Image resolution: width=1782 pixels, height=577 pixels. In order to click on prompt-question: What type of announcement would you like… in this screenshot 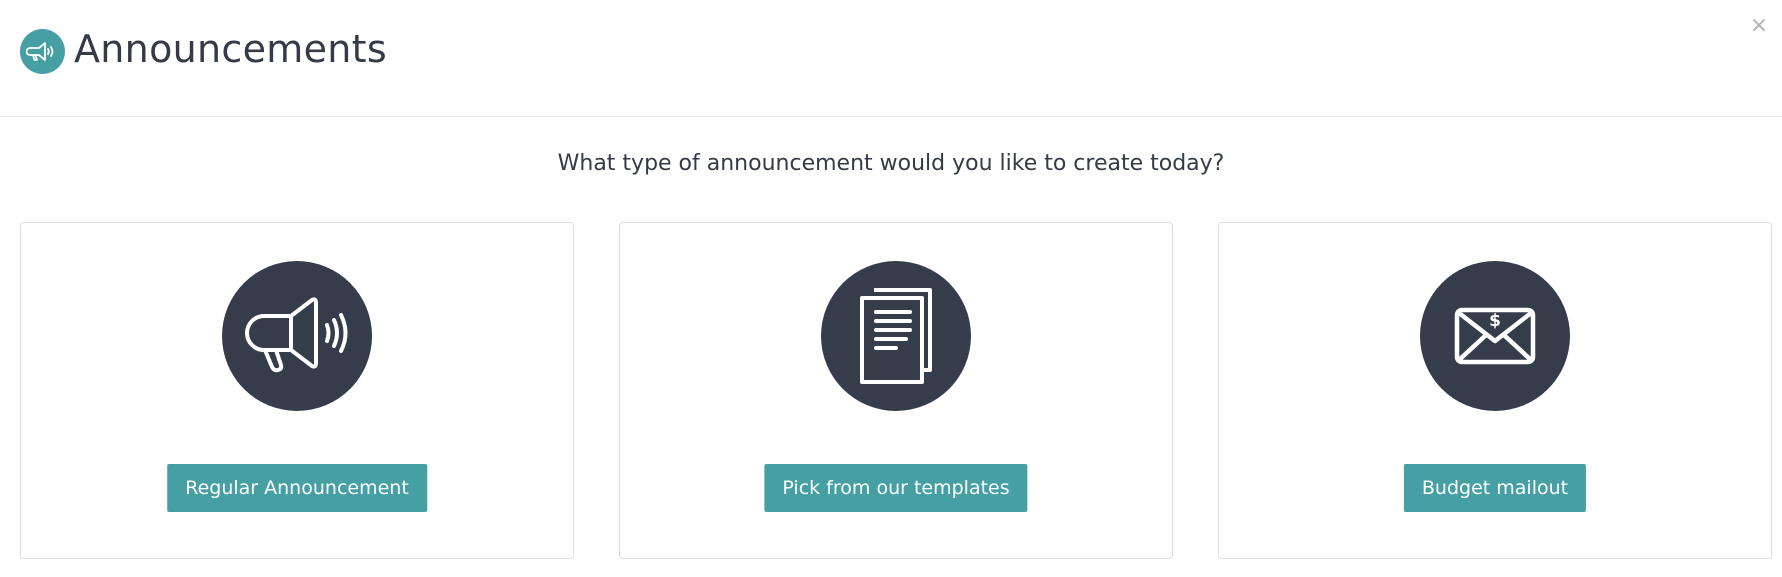, I will do `click(891, 163)`.